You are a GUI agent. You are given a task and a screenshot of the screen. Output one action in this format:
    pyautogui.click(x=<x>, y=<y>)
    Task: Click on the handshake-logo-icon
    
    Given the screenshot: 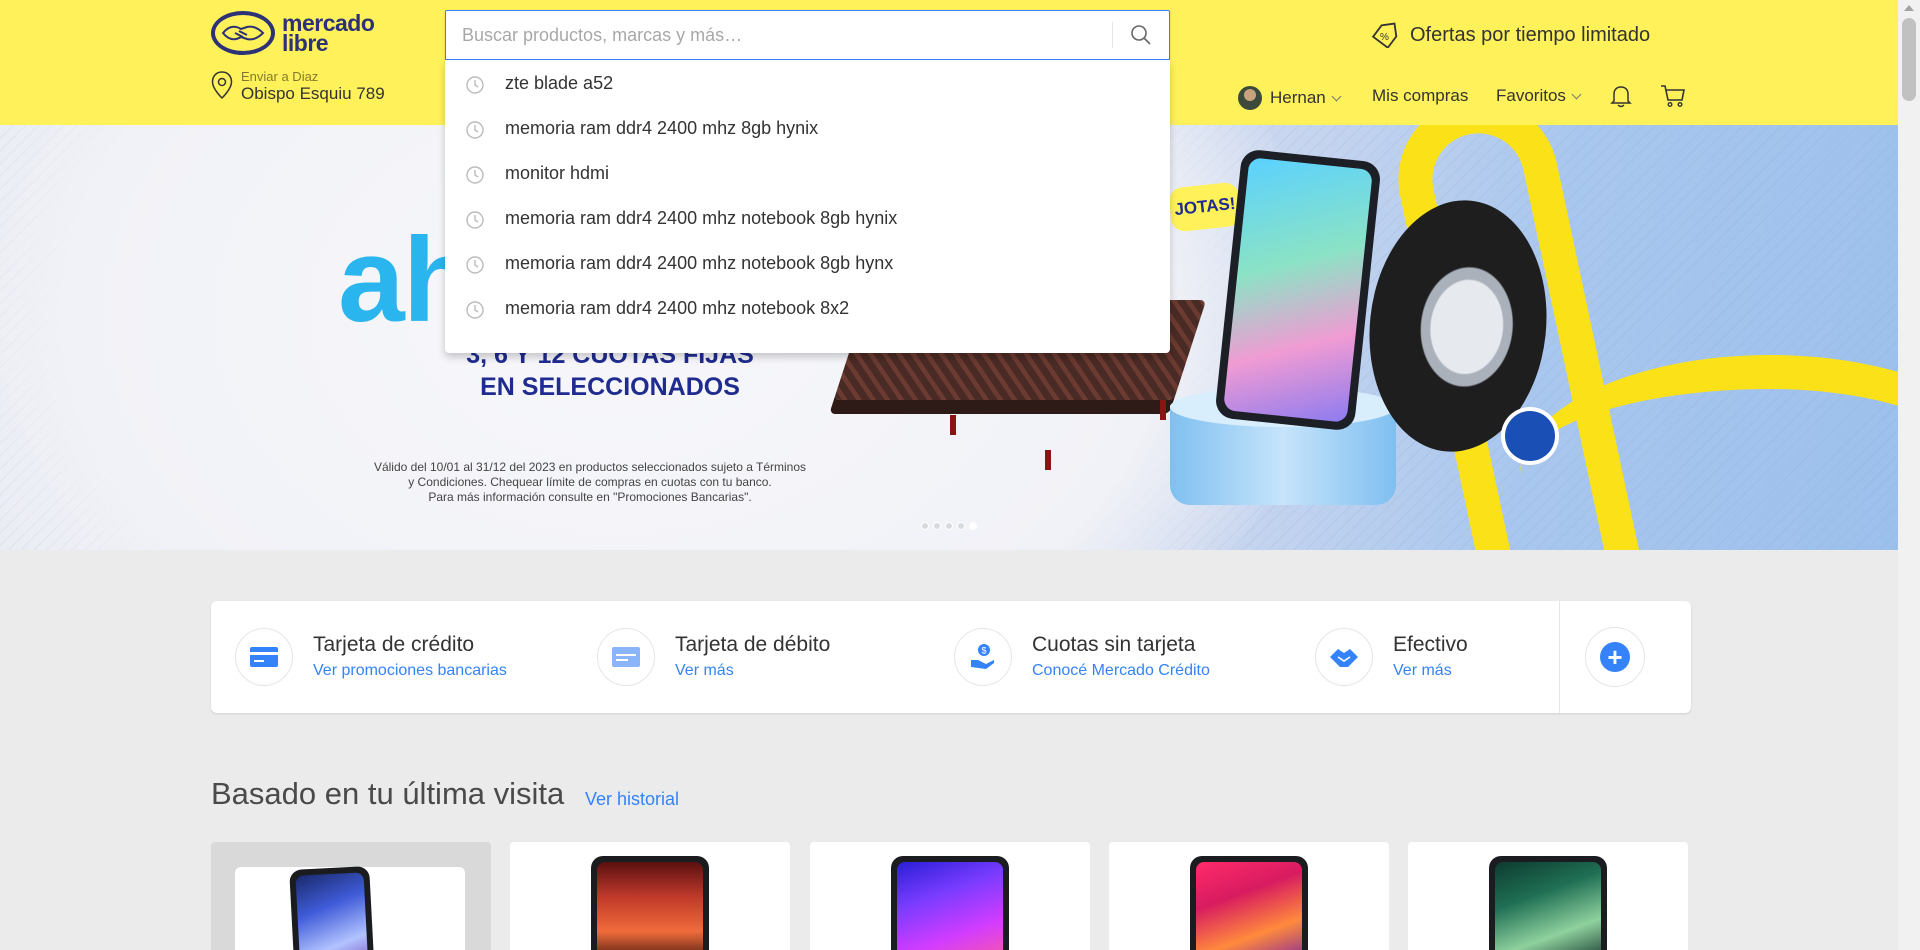 What is the action you would take?
    pyautogui.click(x=243, y=33)
    